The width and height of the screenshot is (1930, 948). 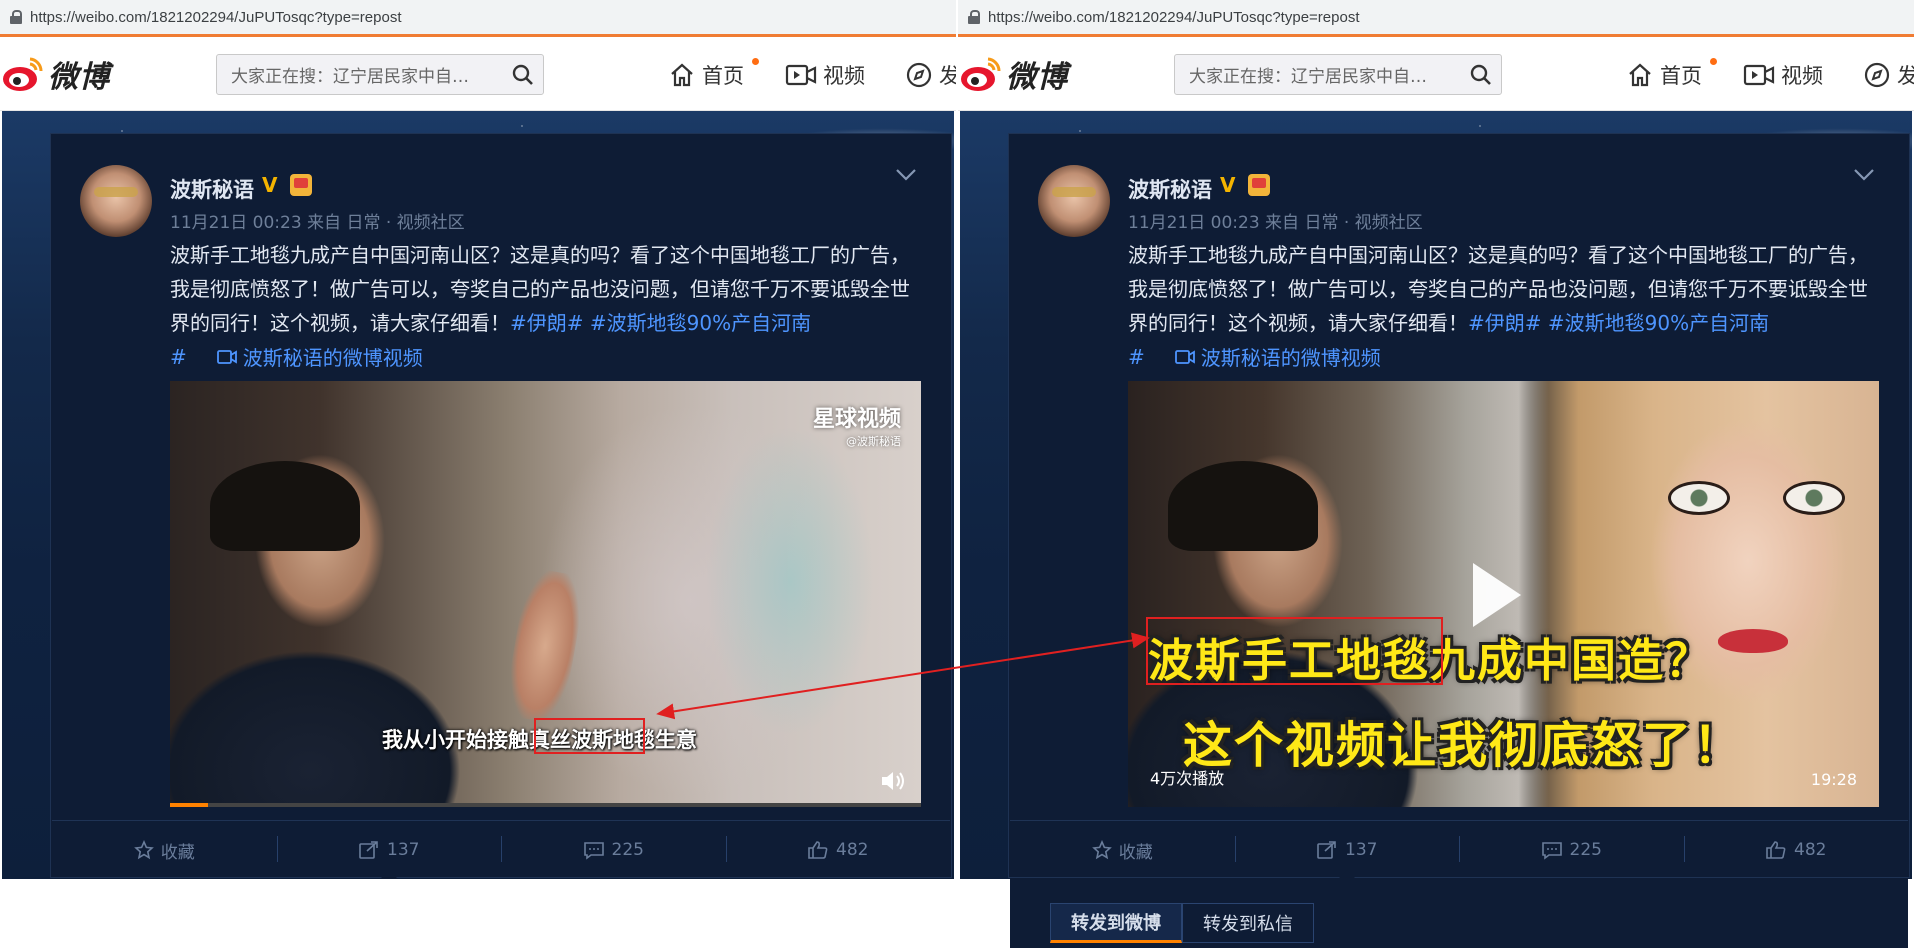 What do you see at coordinates (1464, 745) in the screenshot?
I see `video-title-line2: 这个视频让我彻底怒了！` at bounding box center [1464, 745].